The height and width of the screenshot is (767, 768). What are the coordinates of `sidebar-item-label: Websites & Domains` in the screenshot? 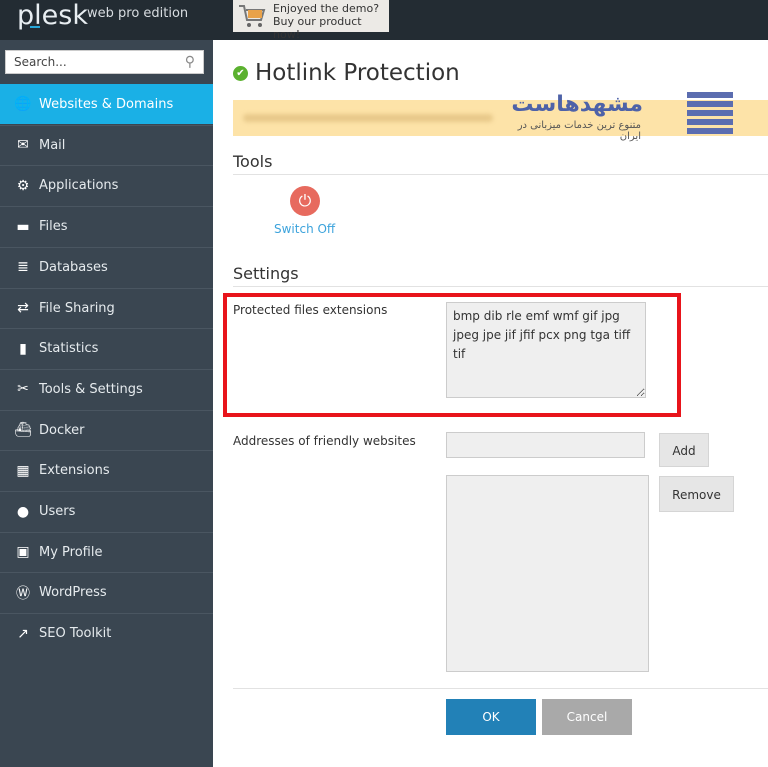 It's located at (106, 104).